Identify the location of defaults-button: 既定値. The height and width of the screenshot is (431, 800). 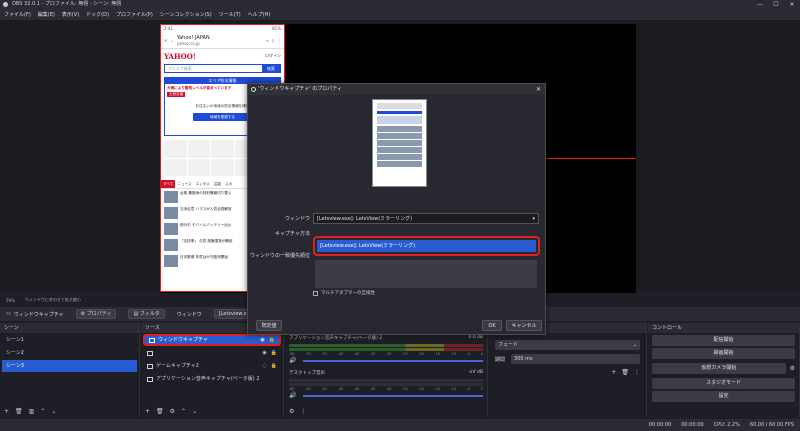
(269, 325).